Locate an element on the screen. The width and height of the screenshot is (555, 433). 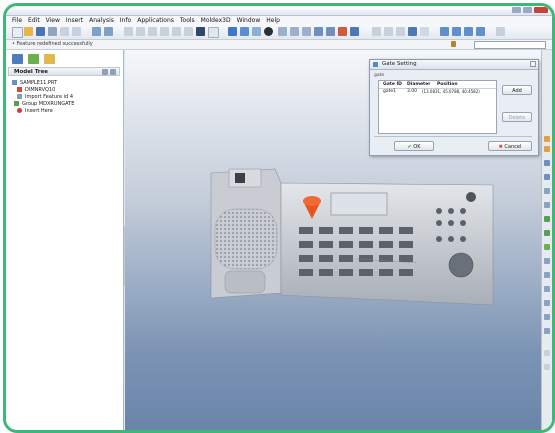
sketch-icon is located at coordinates (342, 31).